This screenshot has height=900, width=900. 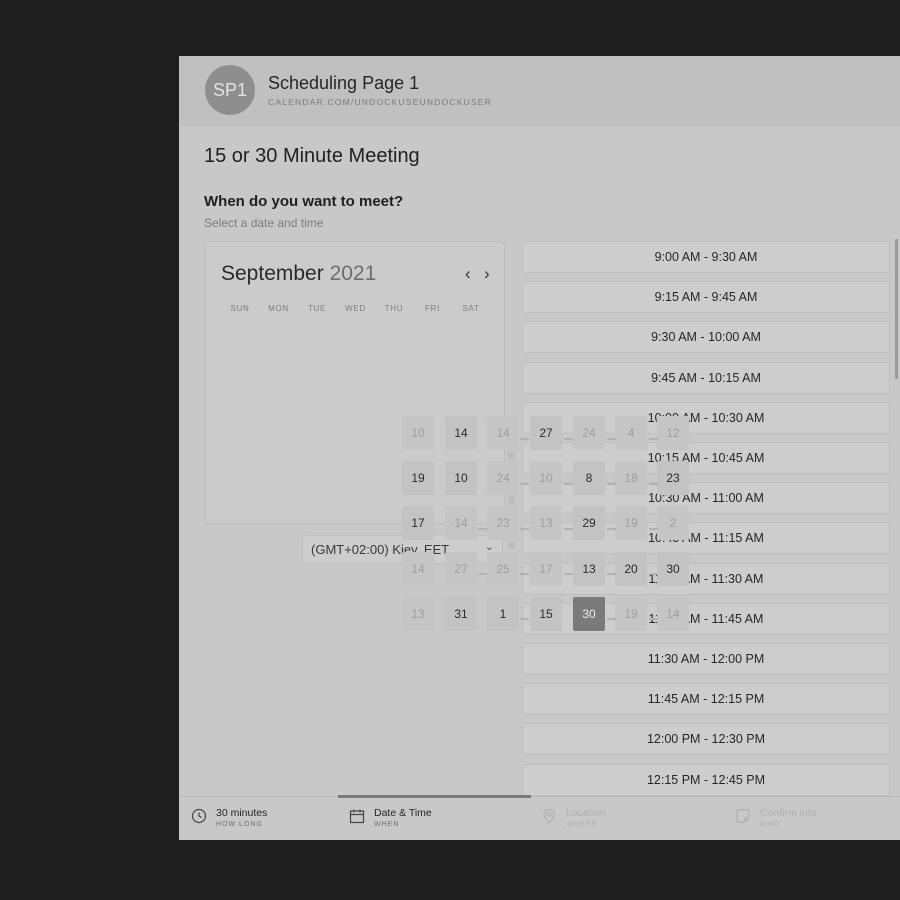 What do you see at coordinates (582, 824) in the screenshot?
I see `step-caption: WHERE` at bounding box center [582, 824].